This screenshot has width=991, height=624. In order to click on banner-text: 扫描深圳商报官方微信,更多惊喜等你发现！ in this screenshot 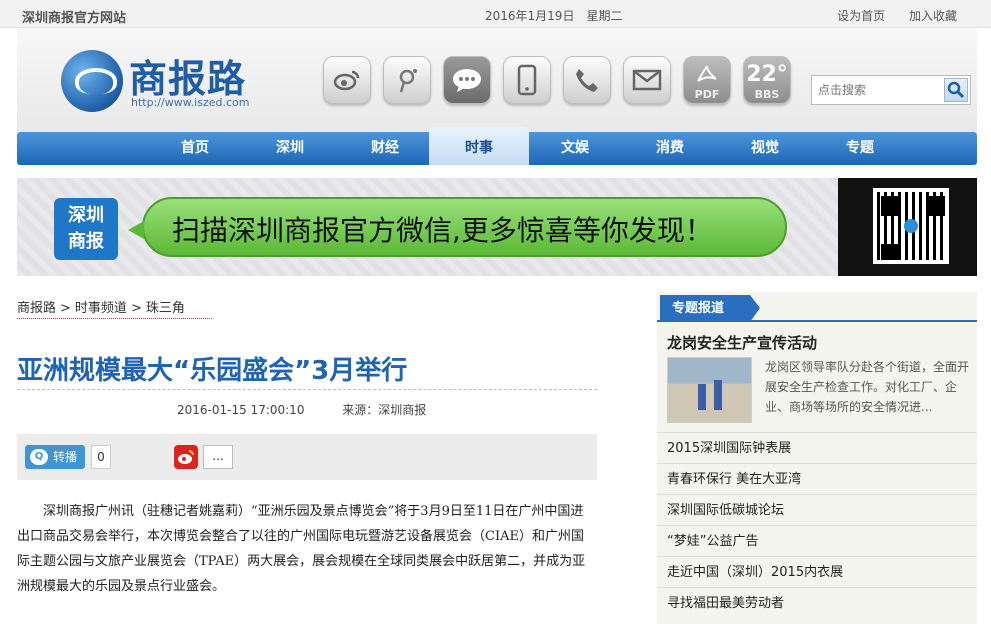, I will do `click(442, 230)`.